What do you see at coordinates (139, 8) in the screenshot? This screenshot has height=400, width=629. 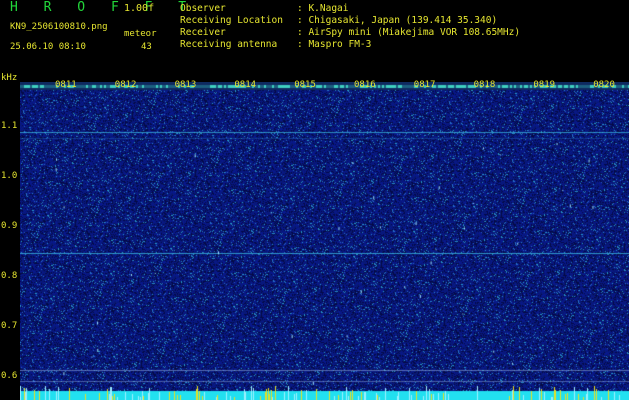 I see `app-version: 1.00f` at bounding box center [139, 8].